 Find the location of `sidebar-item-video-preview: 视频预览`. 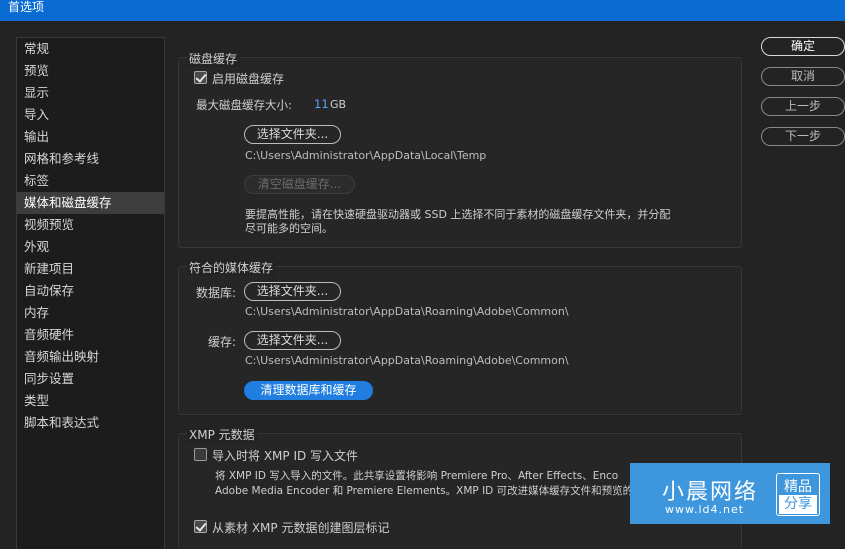

sidebar-item-video-preview: 视频预览 is located at coordinates (90, 225).